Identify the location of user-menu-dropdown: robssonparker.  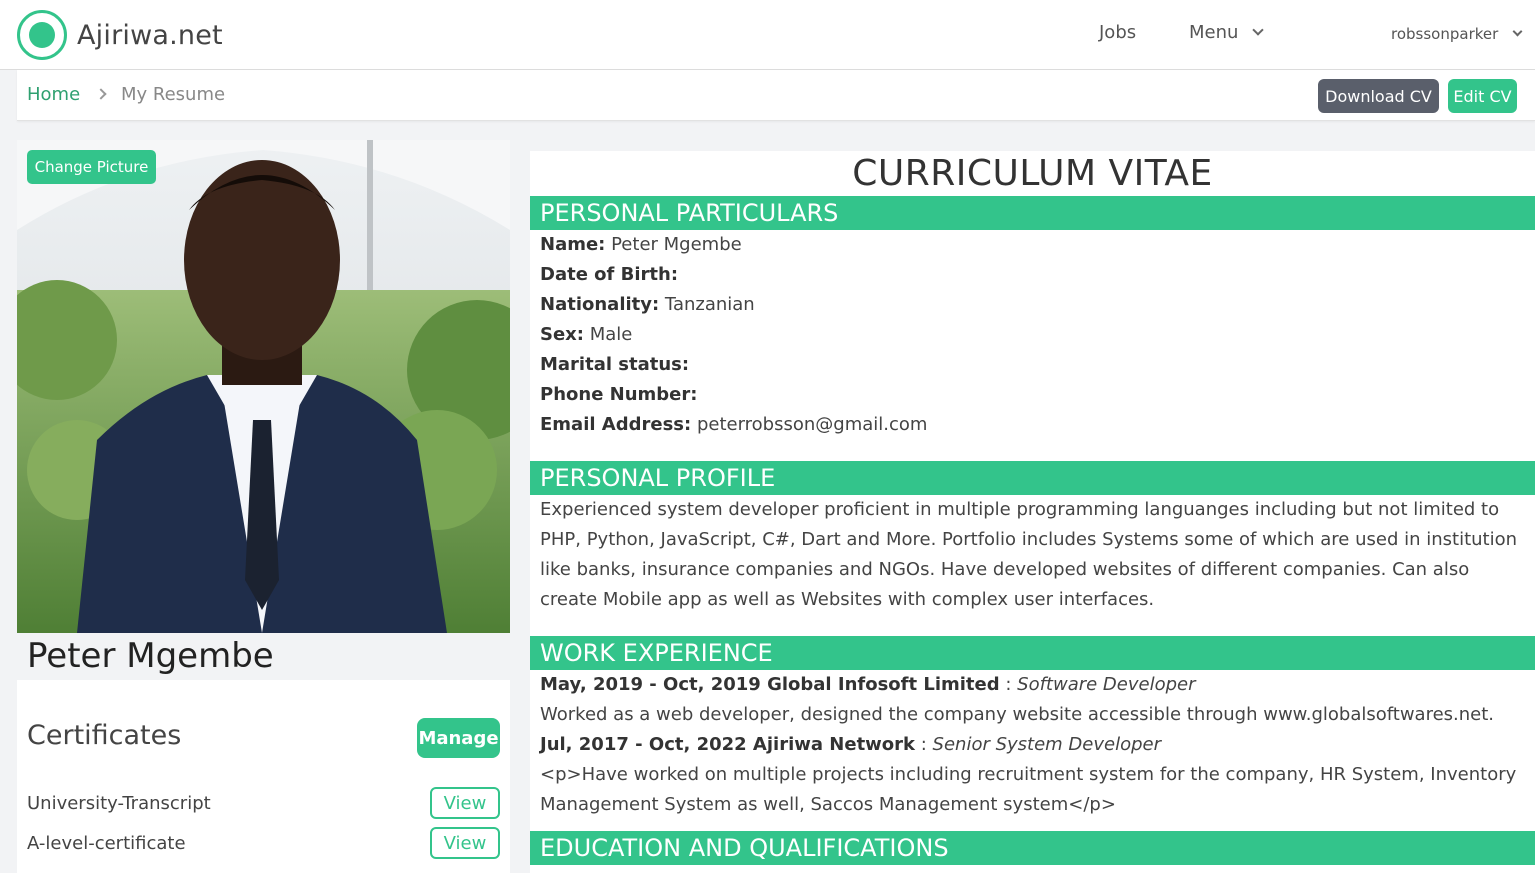
(1457, 34).